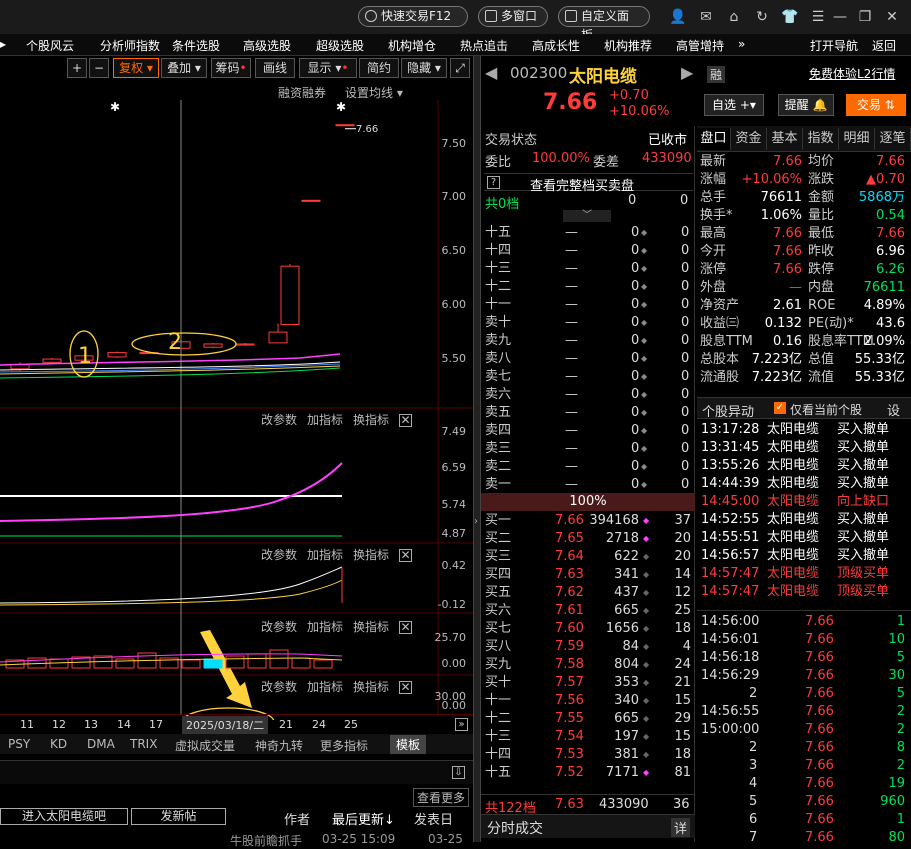 This screenshot has width=911, height=849. Describe the element at coordinates (413, 16) in the screenshot. I see `quick-trade-button: 快速交易F12` at that location.